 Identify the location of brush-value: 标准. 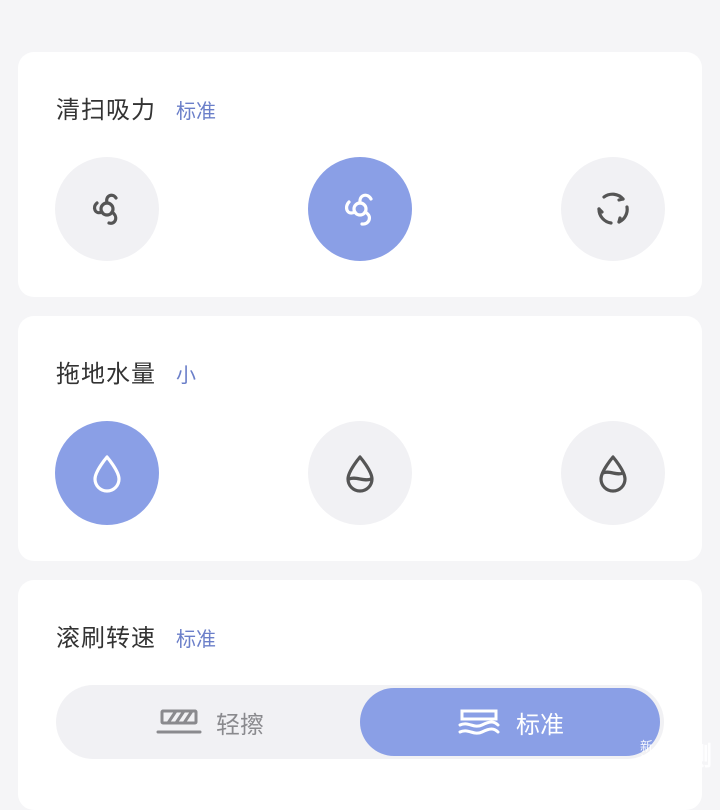
(196, 639).